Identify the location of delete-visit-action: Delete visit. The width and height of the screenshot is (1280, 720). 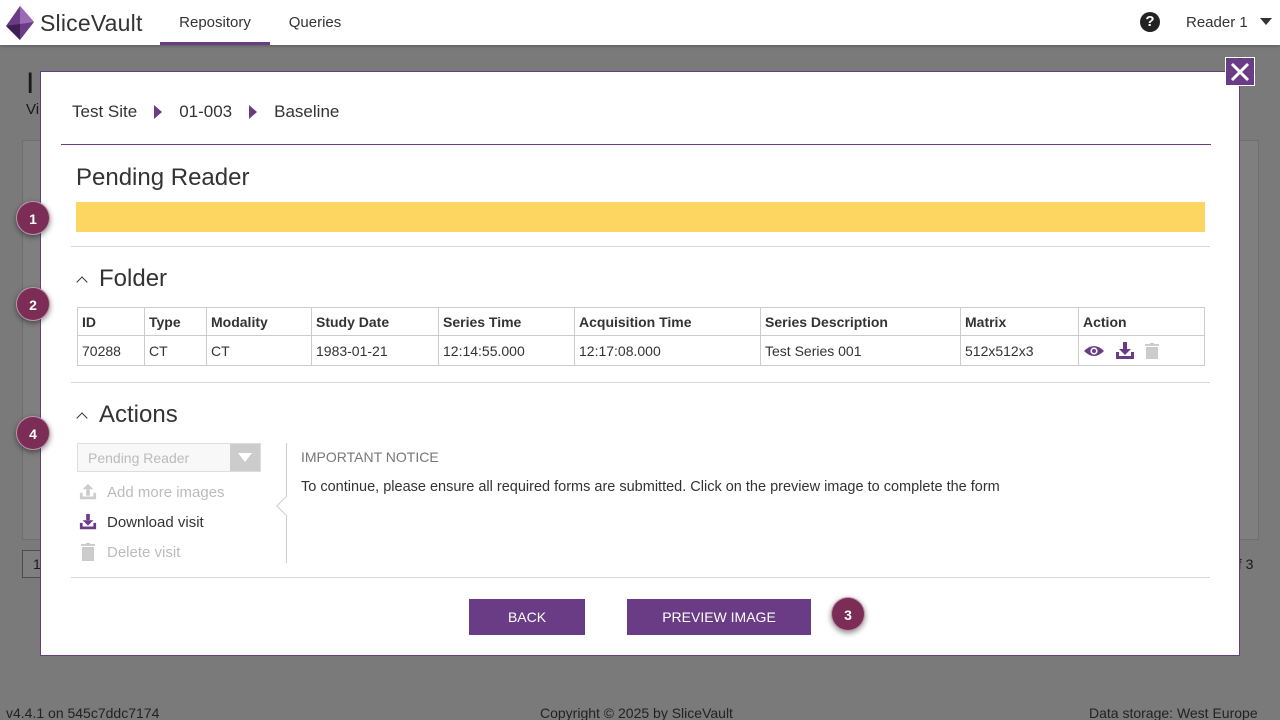
(129, 552).